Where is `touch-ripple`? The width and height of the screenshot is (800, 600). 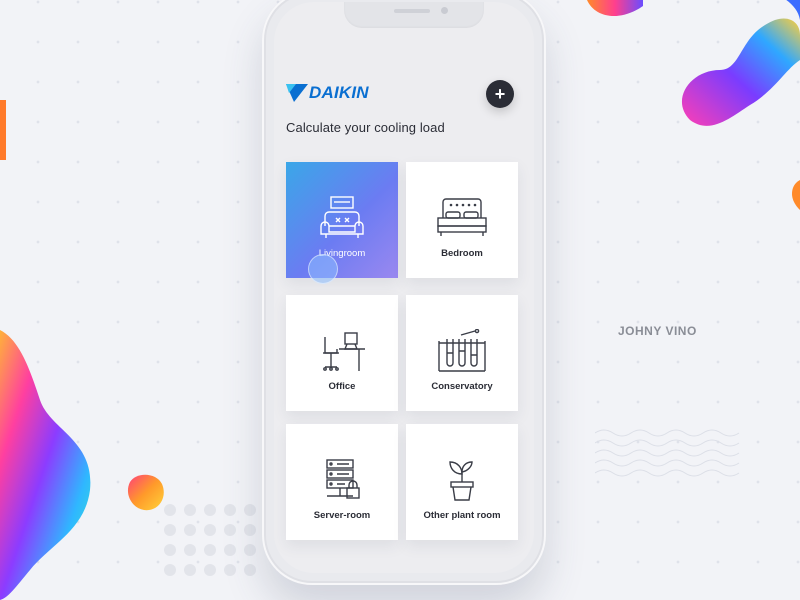 touch-ripple is located at coordinates (323, 269).